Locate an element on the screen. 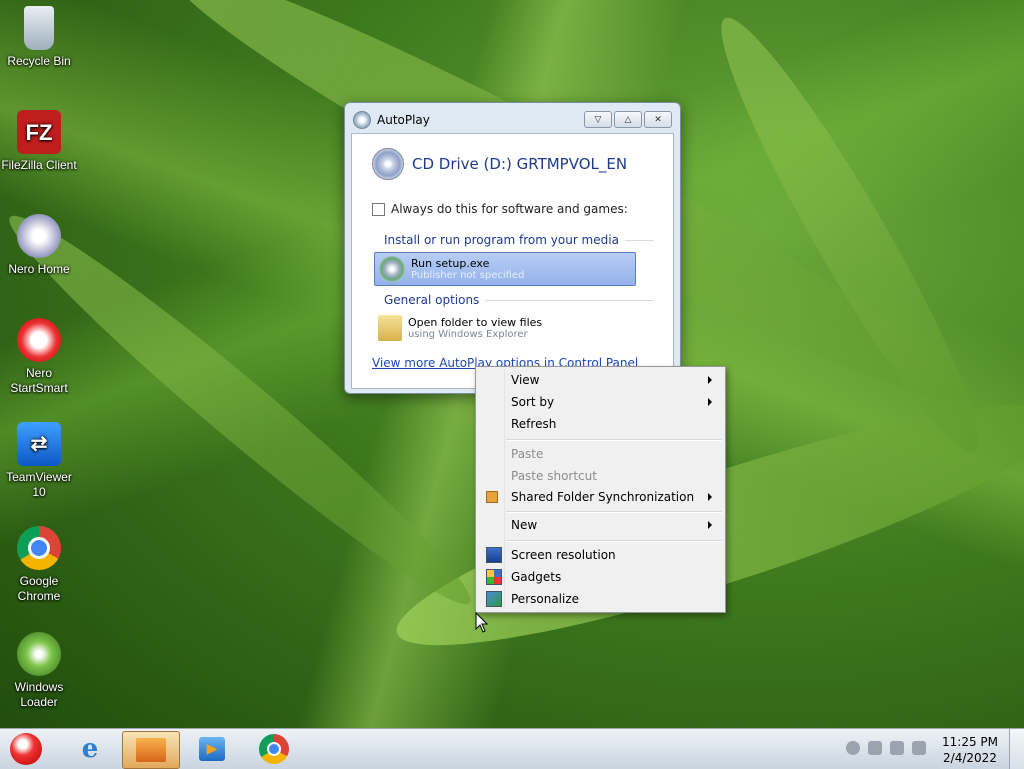  media-player-icon: ▶ is located at coordinates (212, 749).